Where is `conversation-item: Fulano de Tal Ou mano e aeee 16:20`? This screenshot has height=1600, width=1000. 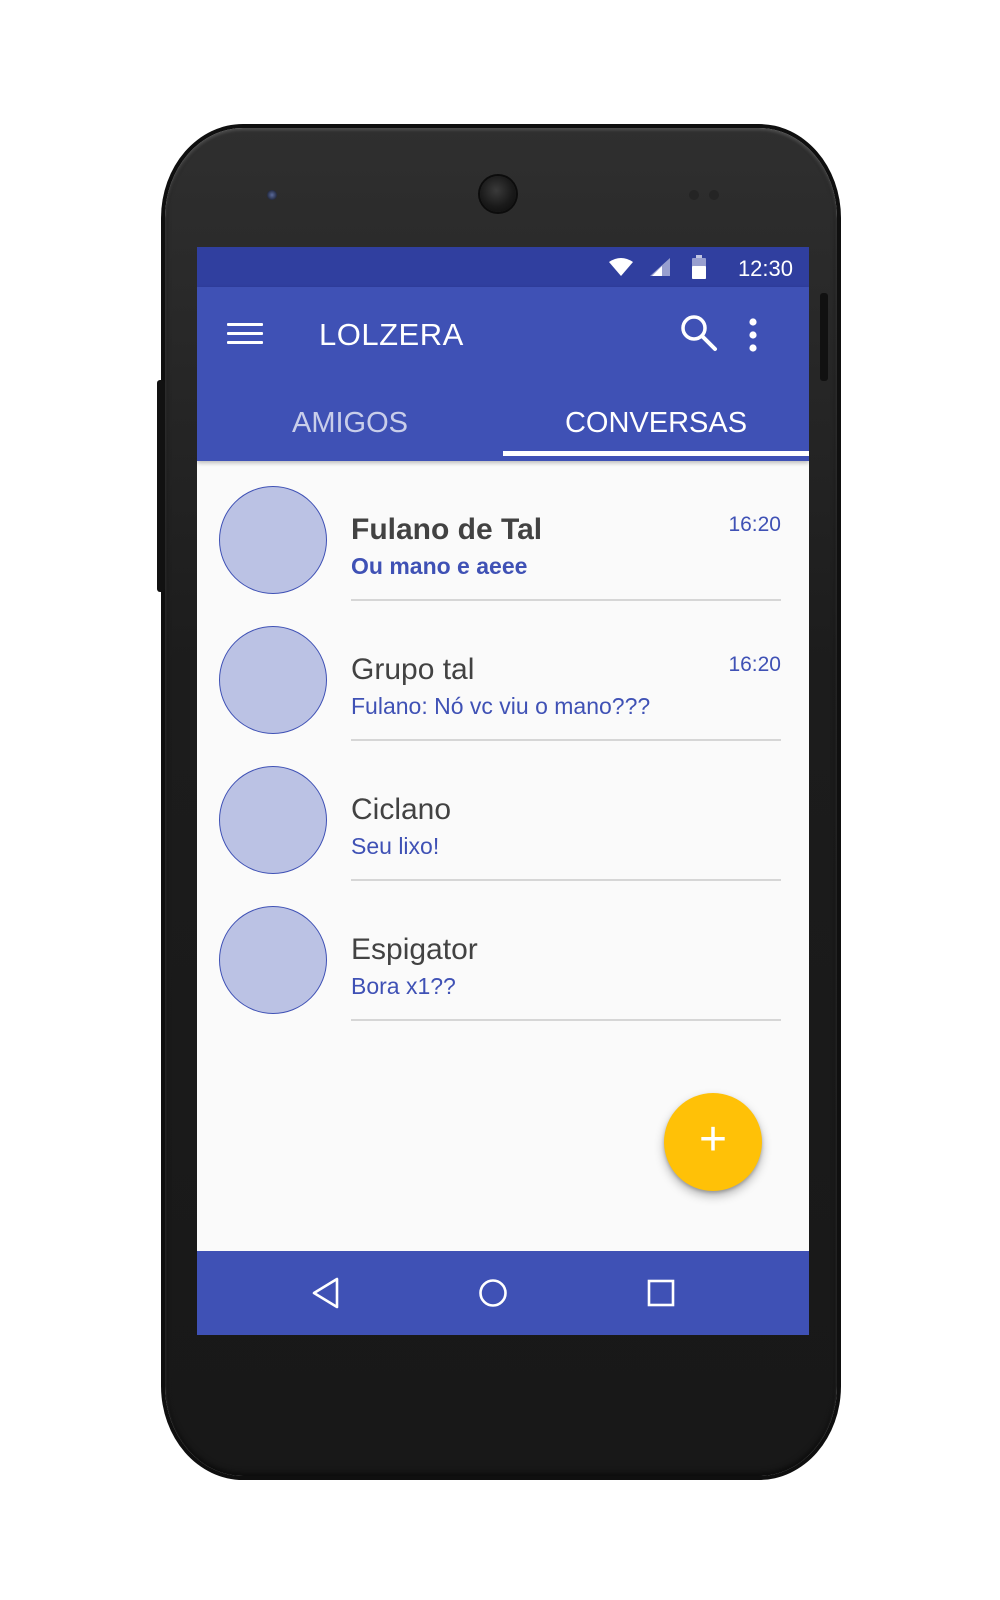
conversation-item: Fulano de Tal Ou mano e aeee 16:20 is located at coordinates (503, 531).